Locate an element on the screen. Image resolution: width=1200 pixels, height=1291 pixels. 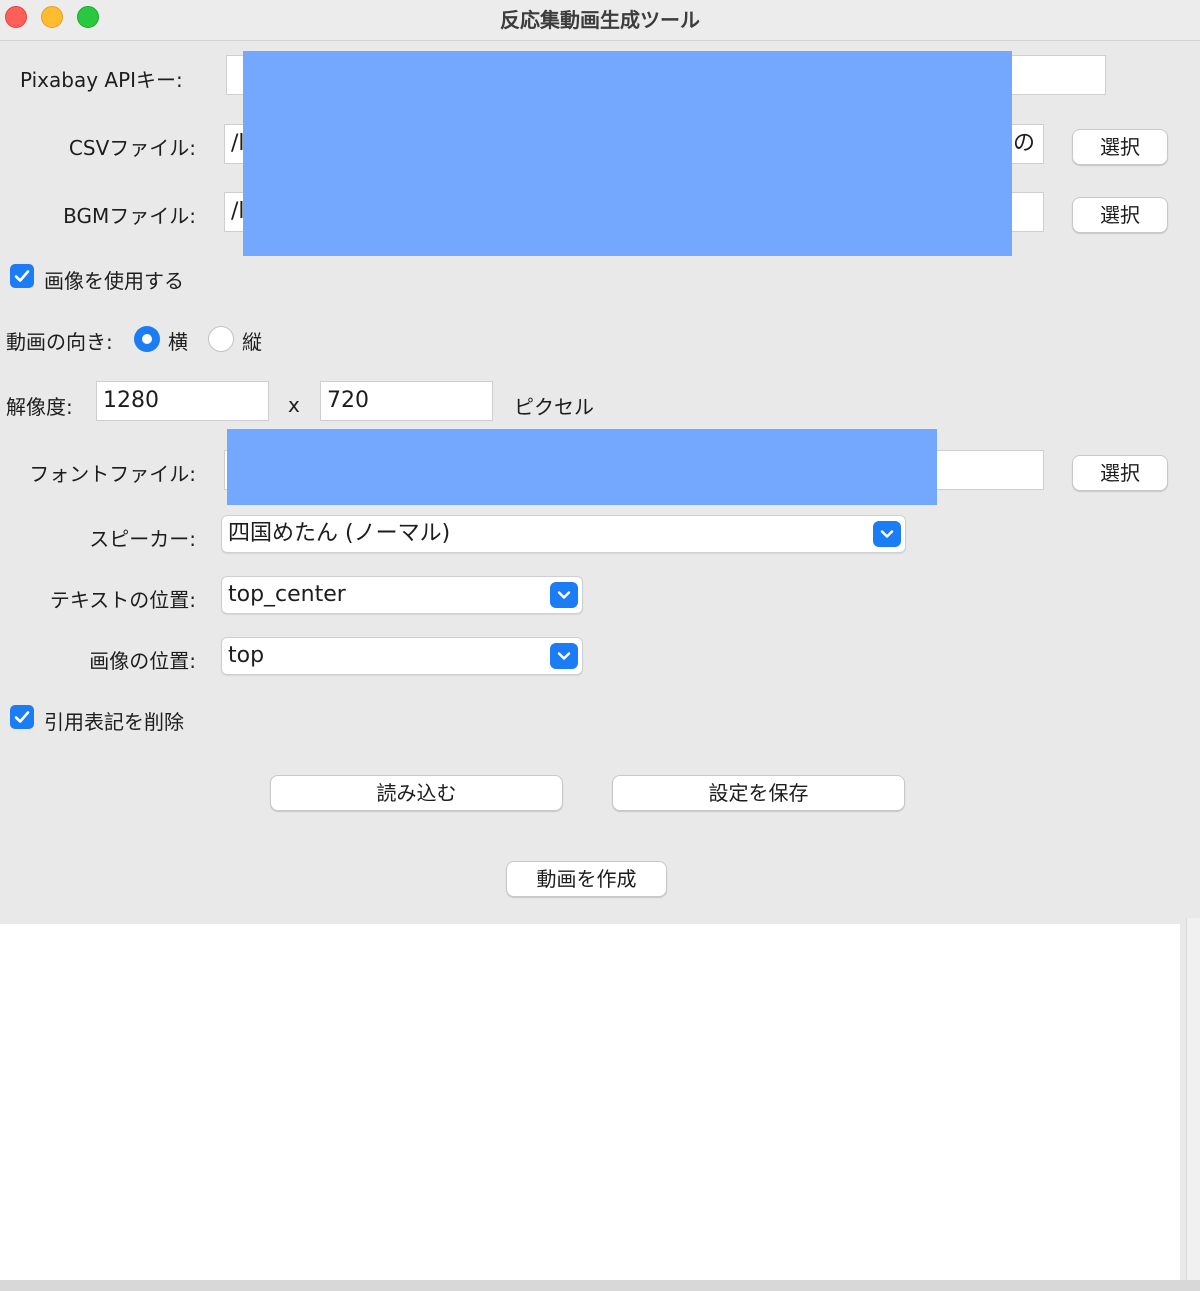
speaker-label: スピーカー: is located at coordinates (142, 539).